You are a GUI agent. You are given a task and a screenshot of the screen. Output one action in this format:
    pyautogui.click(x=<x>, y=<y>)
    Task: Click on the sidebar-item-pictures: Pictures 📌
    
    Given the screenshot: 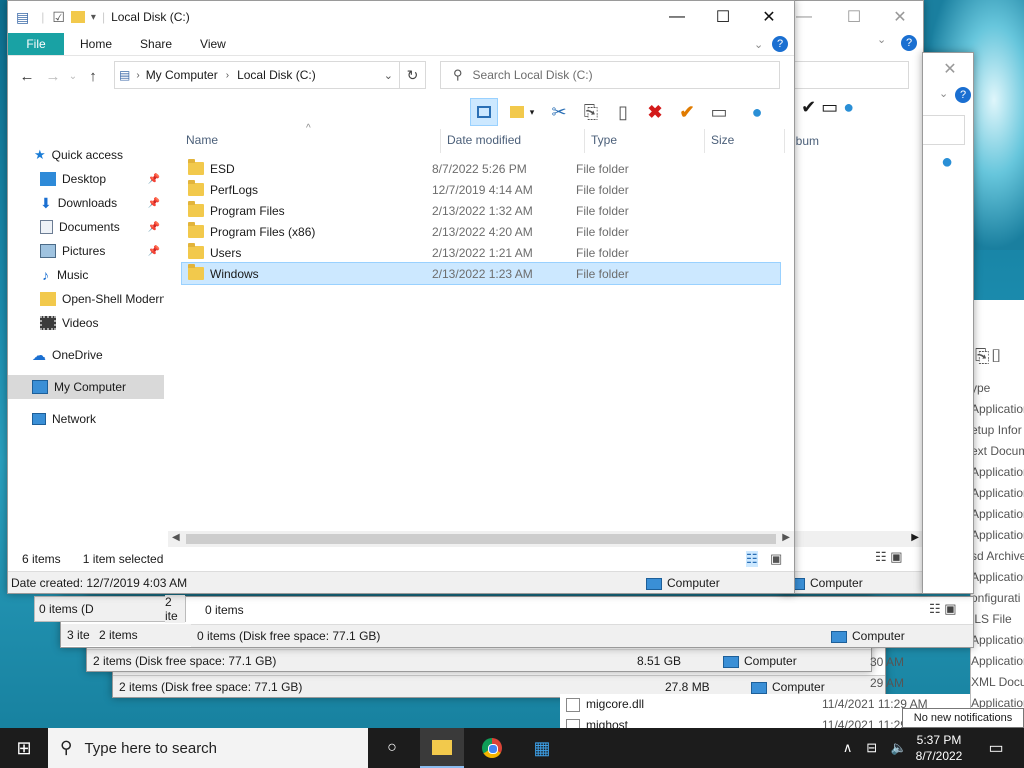 What is the action you would take?
    pyautogui.click(x=86, y=251)
    